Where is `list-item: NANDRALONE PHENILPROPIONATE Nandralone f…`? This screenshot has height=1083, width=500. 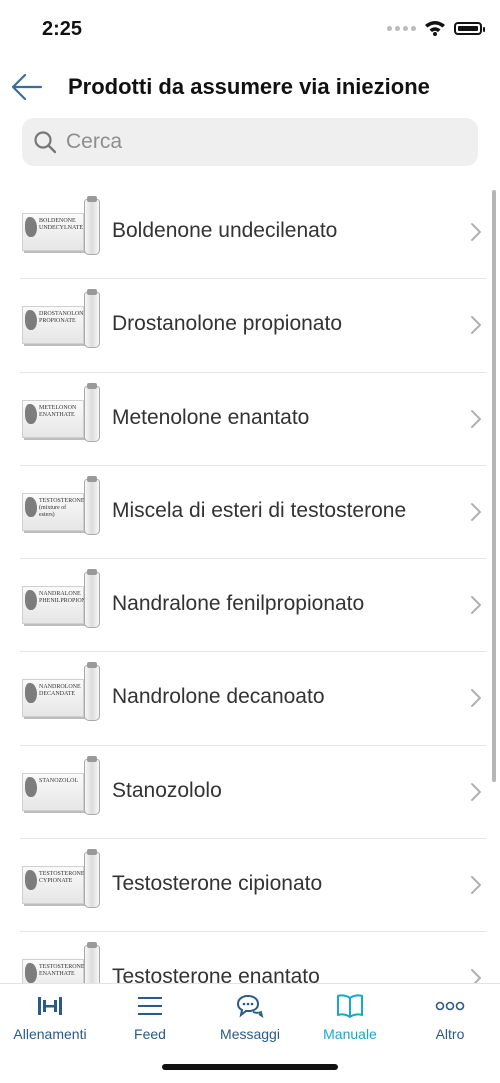
list-item: NANDRALONE PHENILPROPIONATE Nandralone f… is located at coordinates (253, 606).